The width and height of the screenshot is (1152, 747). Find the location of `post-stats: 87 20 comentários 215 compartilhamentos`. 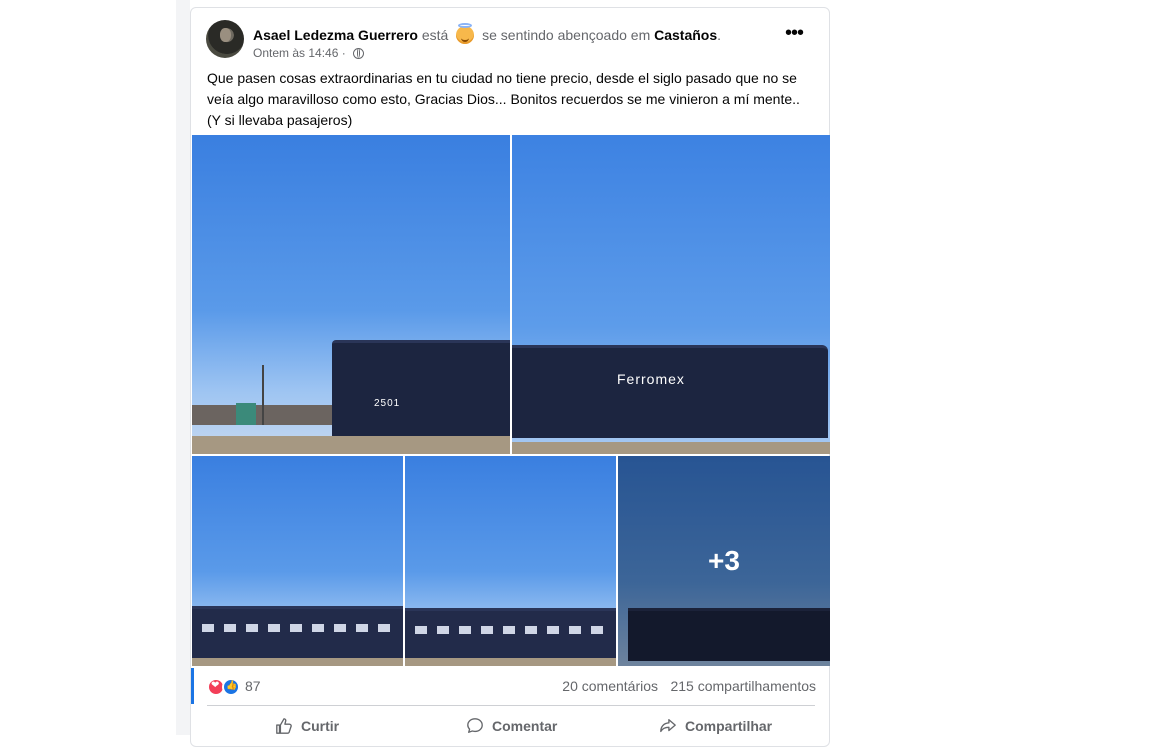

post-stats: 87 20 comentários 215 compartilhamentos is located at coordinates (511, 686).